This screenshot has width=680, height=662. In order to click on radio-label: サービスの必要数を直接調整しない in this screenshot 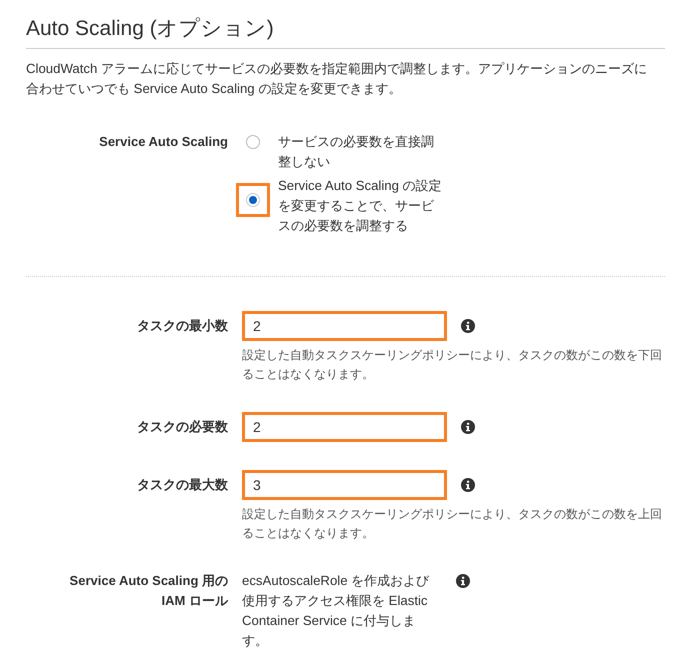, I will do `click(362, 152)`.